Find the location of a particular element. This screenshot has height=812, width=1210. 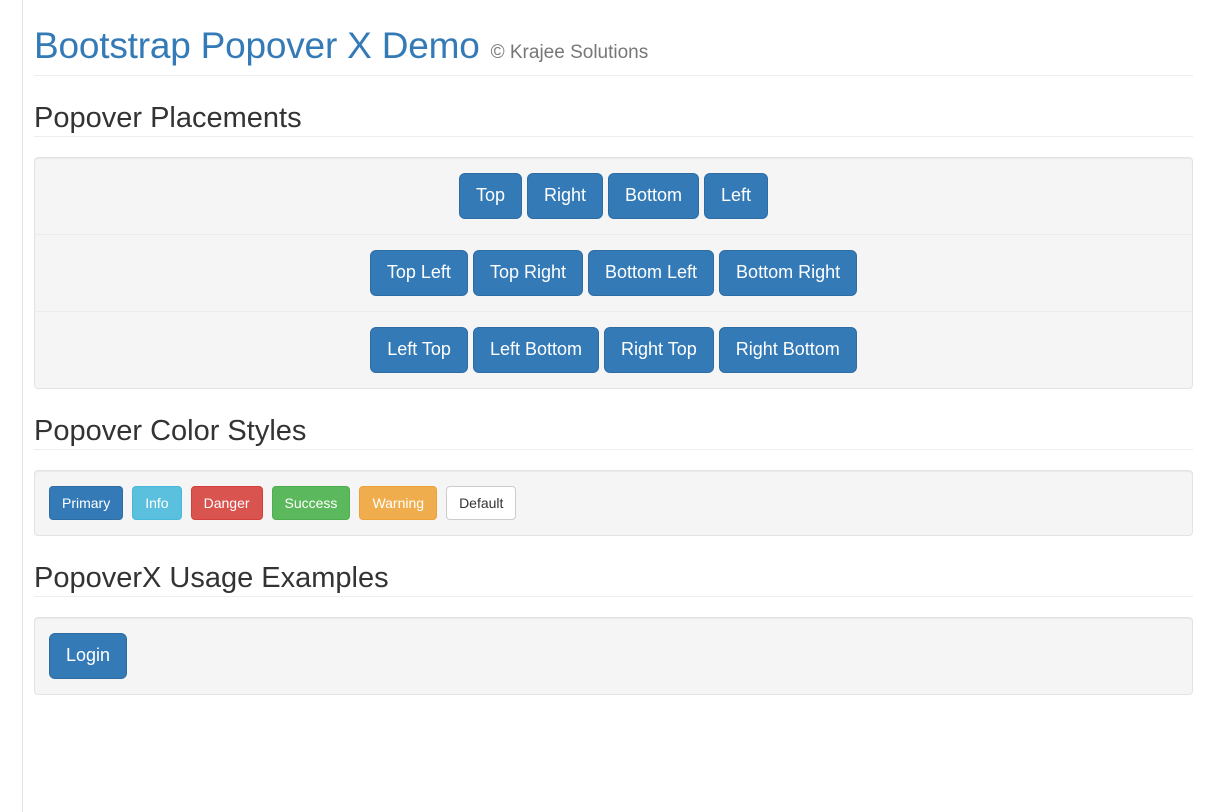

placement-button-right-top: Right Top is located at coordinates (659, 349).